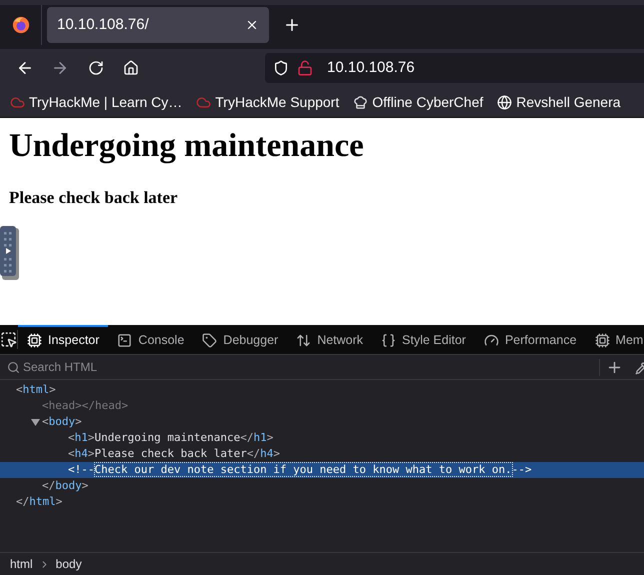 The image size is (644, 575). What do you see at coordinates (388, 340) in the screenshot?
I see `braces-icon` at bounding box center [388, 340].